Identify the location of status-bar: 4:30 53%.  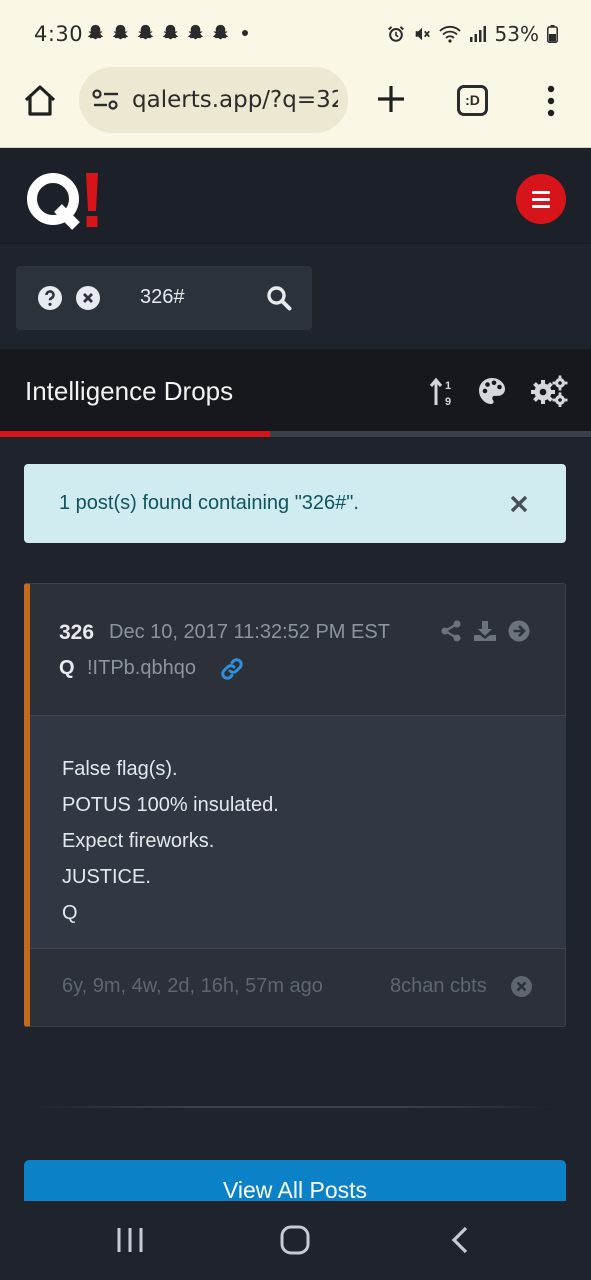
(295, 33).